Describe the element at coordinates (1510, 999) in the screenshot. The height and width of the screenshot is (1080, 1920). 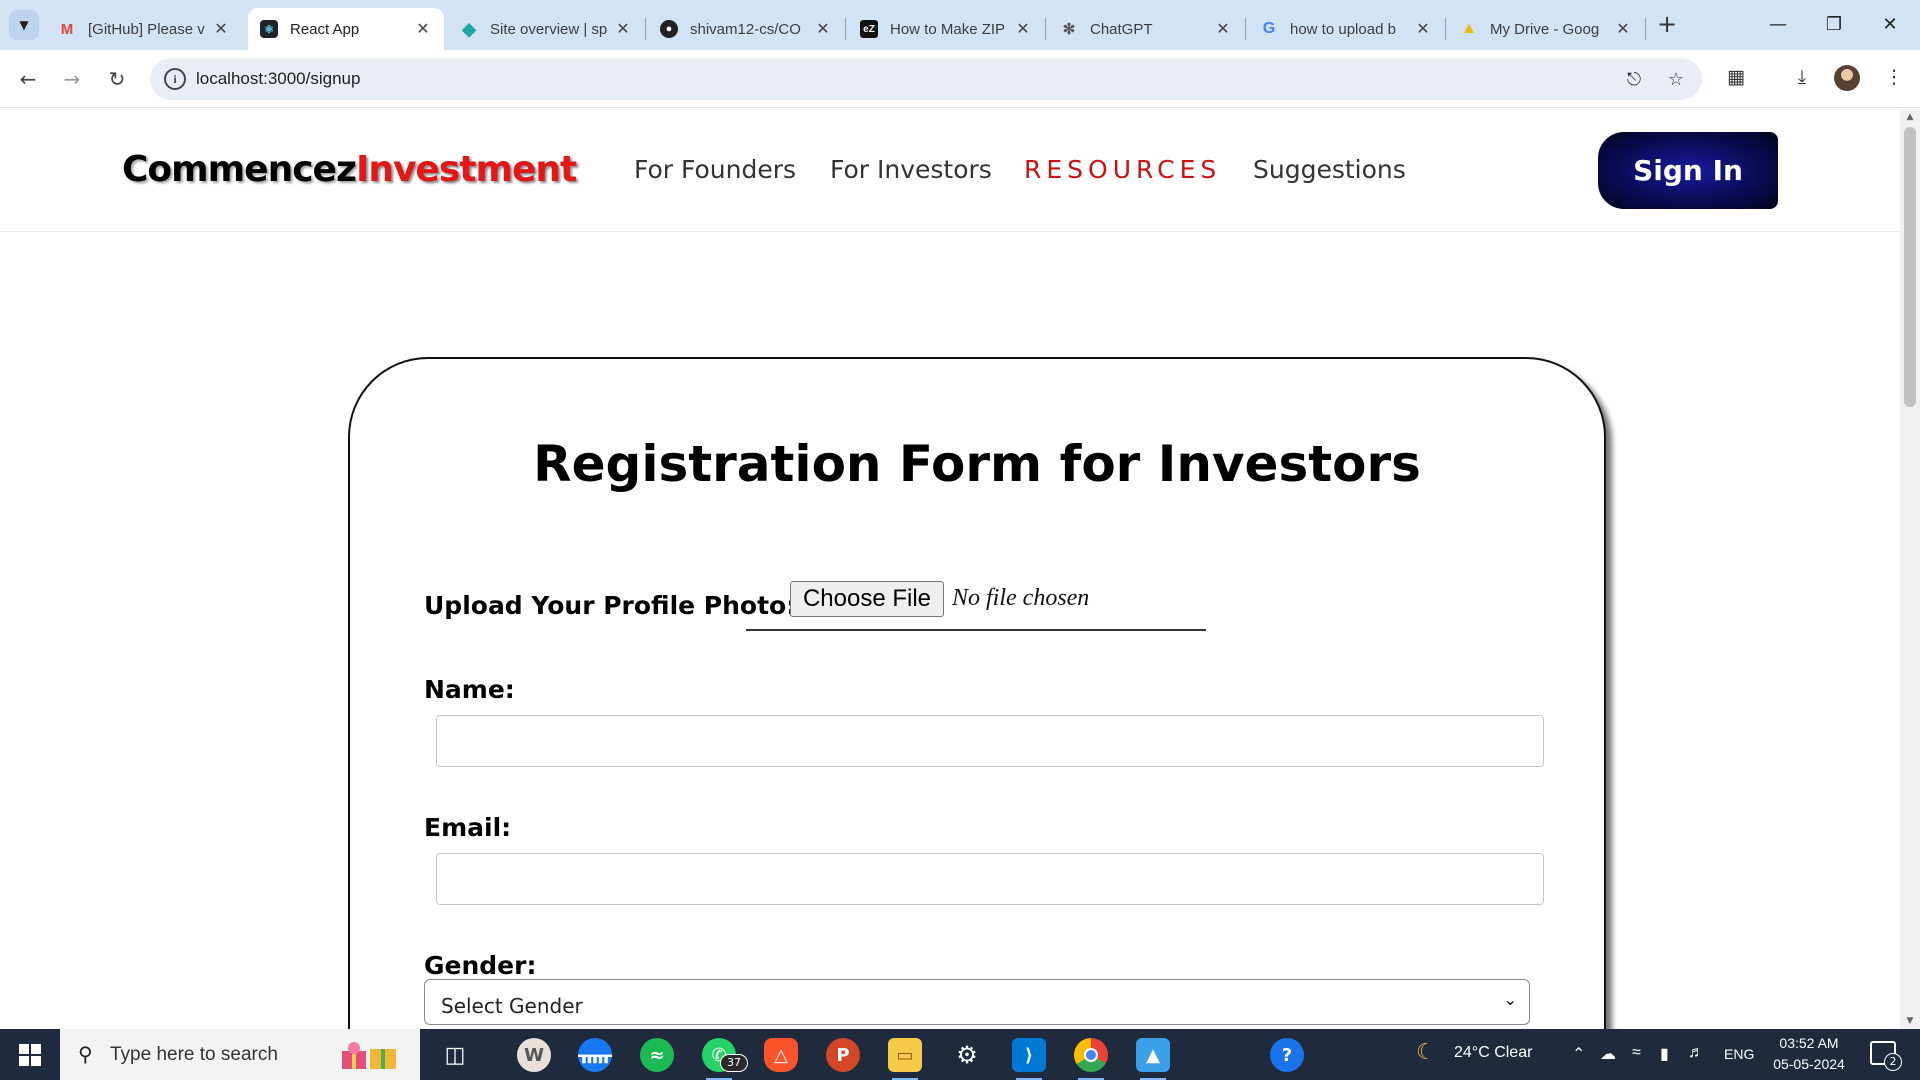
I see `chevron-down-icon: ⌄` at that location.